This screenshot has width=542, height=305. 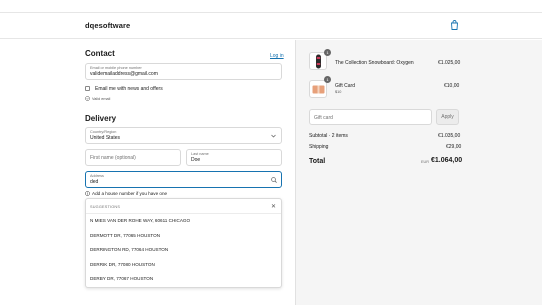 What do you see at coordinates (454, 25) in the screenshot?
I see `bag-icon` at bounding box center [454, 25].